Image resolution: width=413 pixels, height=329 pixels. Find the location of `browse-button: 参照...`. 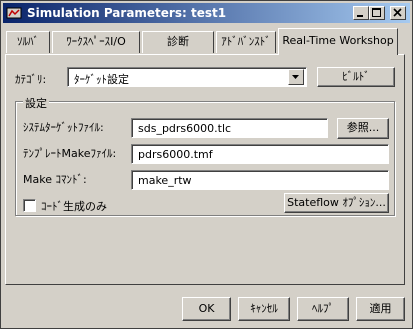

browse-button: 参照... is located at coordinates (363, 128).